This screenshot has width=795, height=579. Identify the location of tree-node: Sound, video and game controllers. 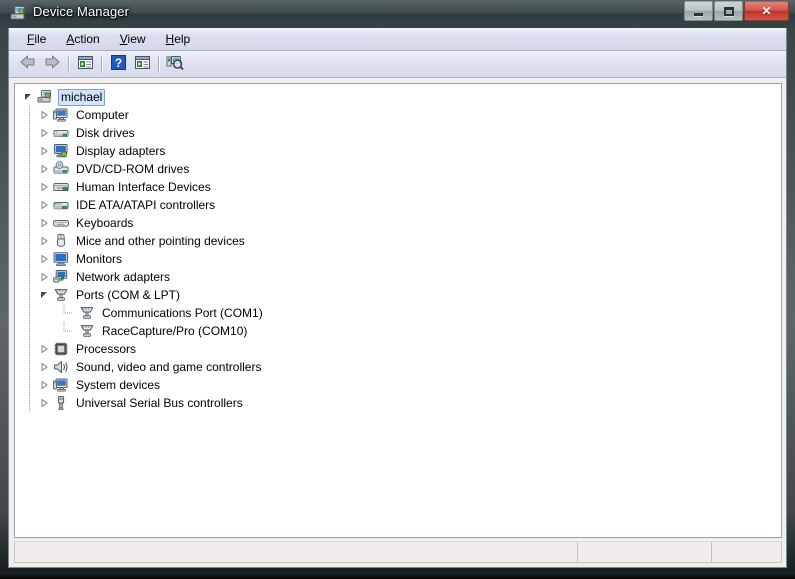
(398, 367).